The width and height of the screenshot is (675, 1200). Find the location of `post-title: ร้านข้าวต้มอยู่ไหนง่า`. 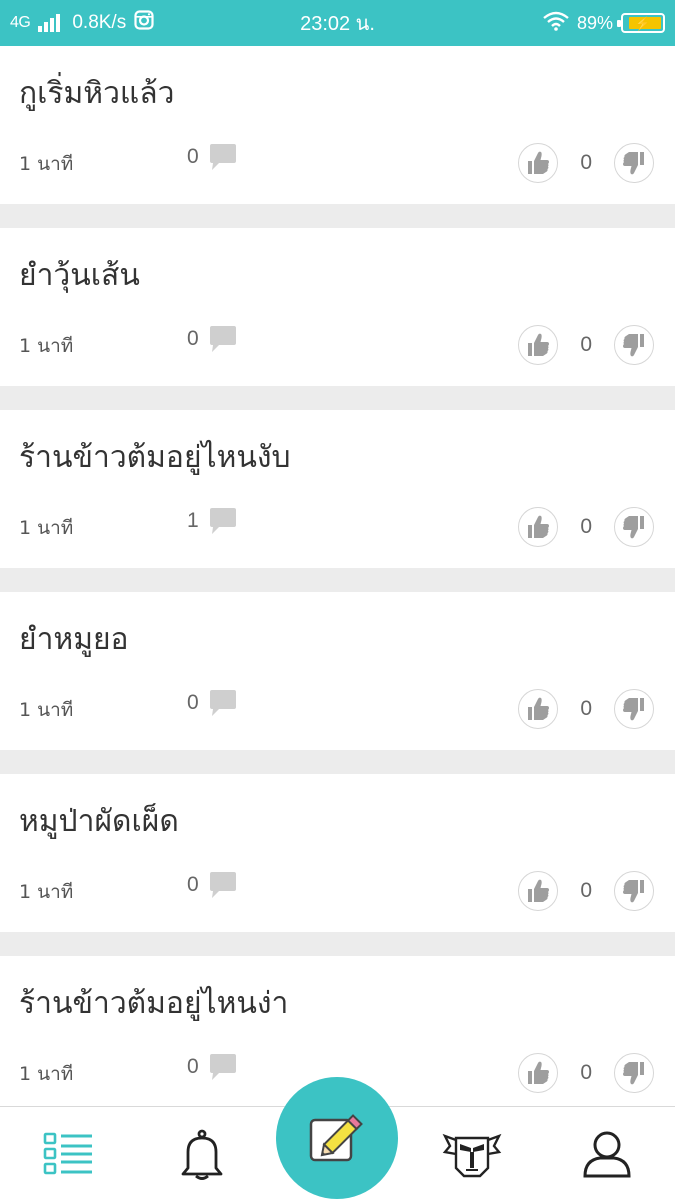

post-title: ร้านข้าวต้มอยู่ไหนง่า is located at coordinates (153, 1003).